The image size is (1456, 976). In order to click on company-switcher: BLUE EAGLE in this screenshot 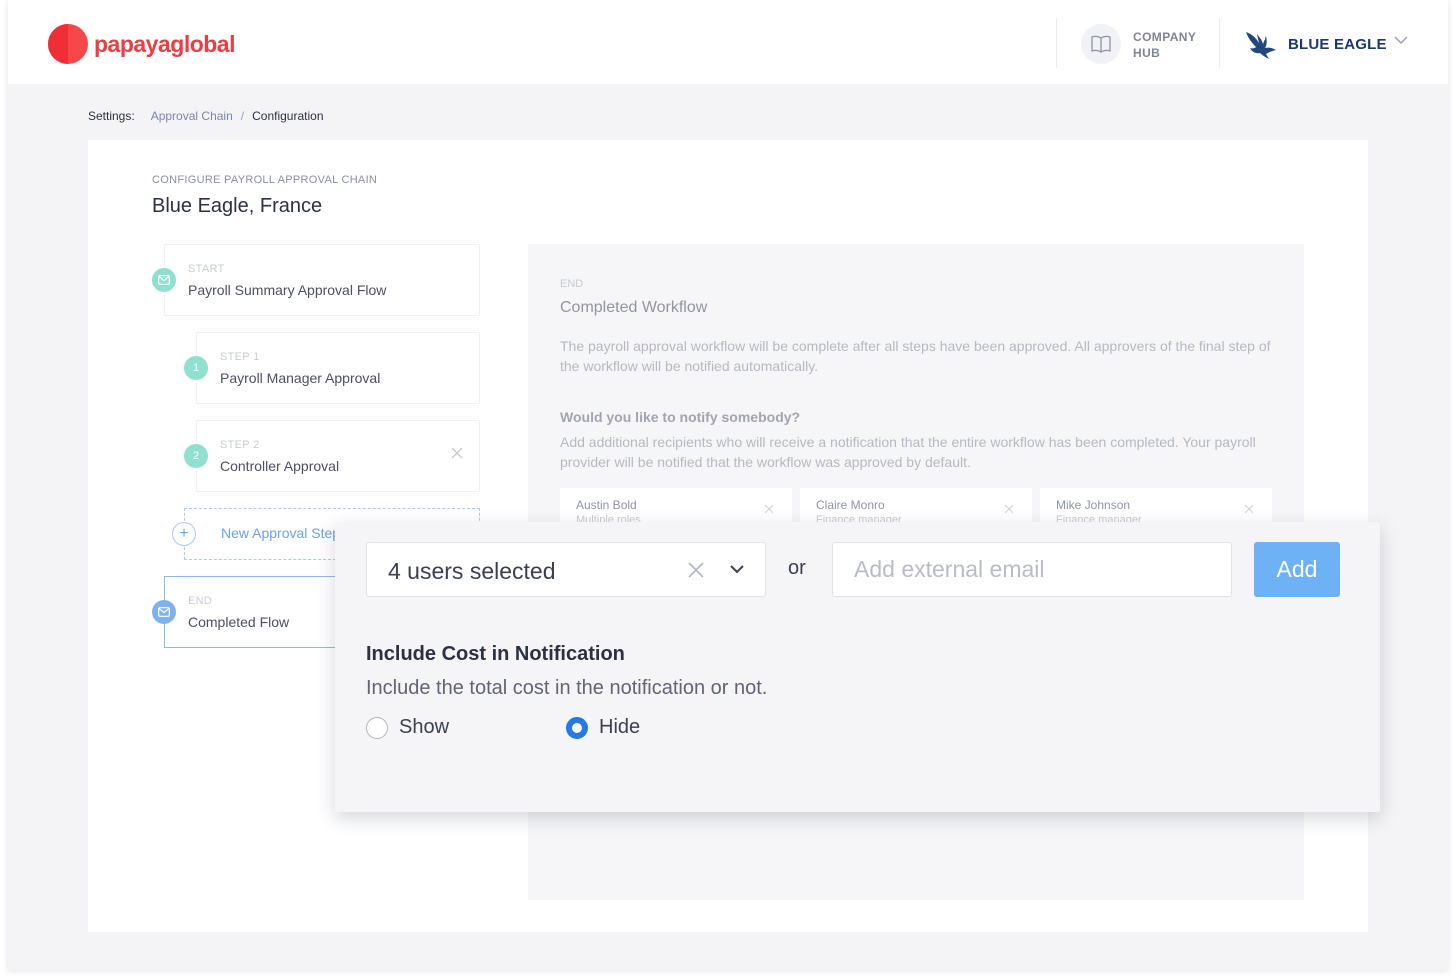, I will do `click(1315, 44)`.